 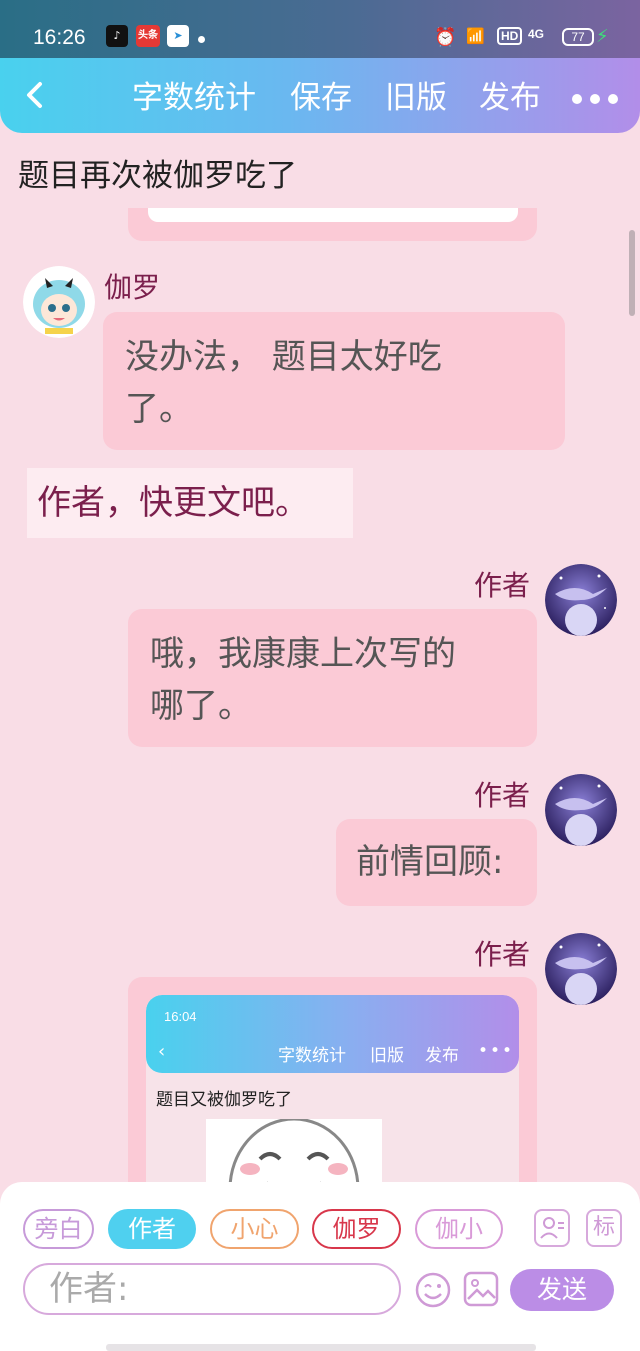 I want to click on toutiao-icon: 头条, so click(x=148, y=36).